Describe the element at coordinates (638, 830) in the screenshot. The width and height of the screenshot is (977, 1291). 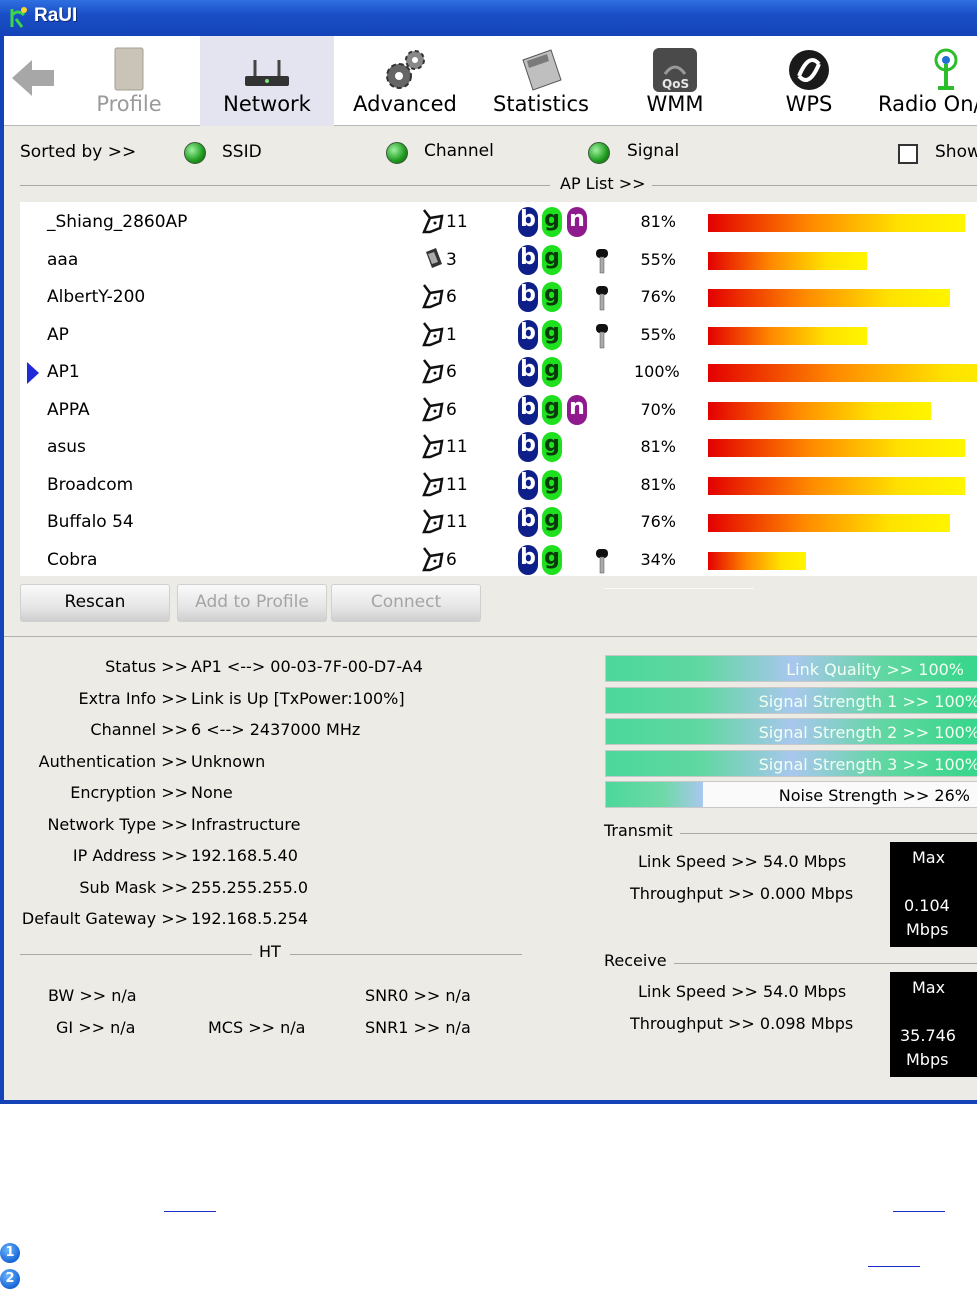
I see `transmit-header: Transmit` at that location.